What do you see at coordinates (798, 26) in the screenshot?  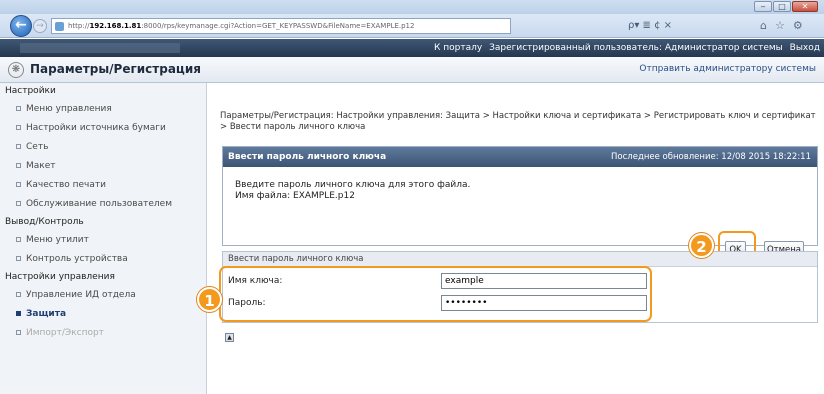 I see `gear-icon: ⚙` at bounding box center [798, 26].